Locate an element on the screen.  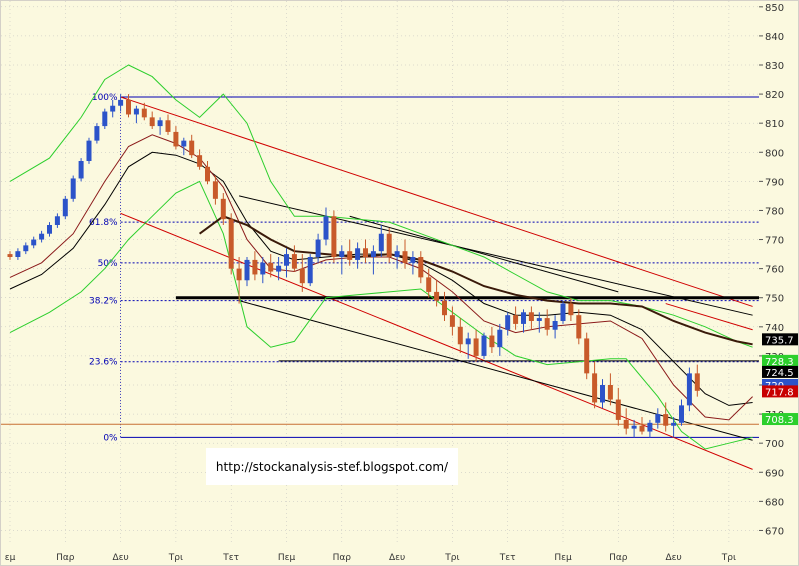
x-tick-label: εμ is located at coordinates (10, 558).